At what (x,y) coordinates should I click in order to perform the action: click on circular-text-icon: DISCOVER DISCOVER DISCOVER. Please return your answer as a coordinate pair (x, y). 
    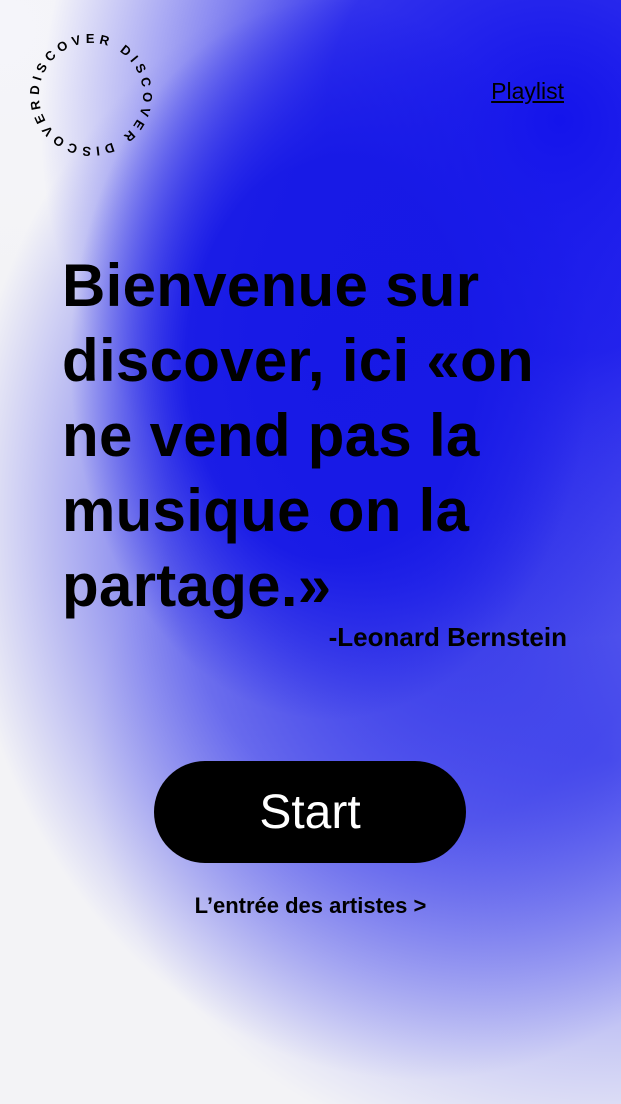
    Looking at the image, I should click on (91, 95).